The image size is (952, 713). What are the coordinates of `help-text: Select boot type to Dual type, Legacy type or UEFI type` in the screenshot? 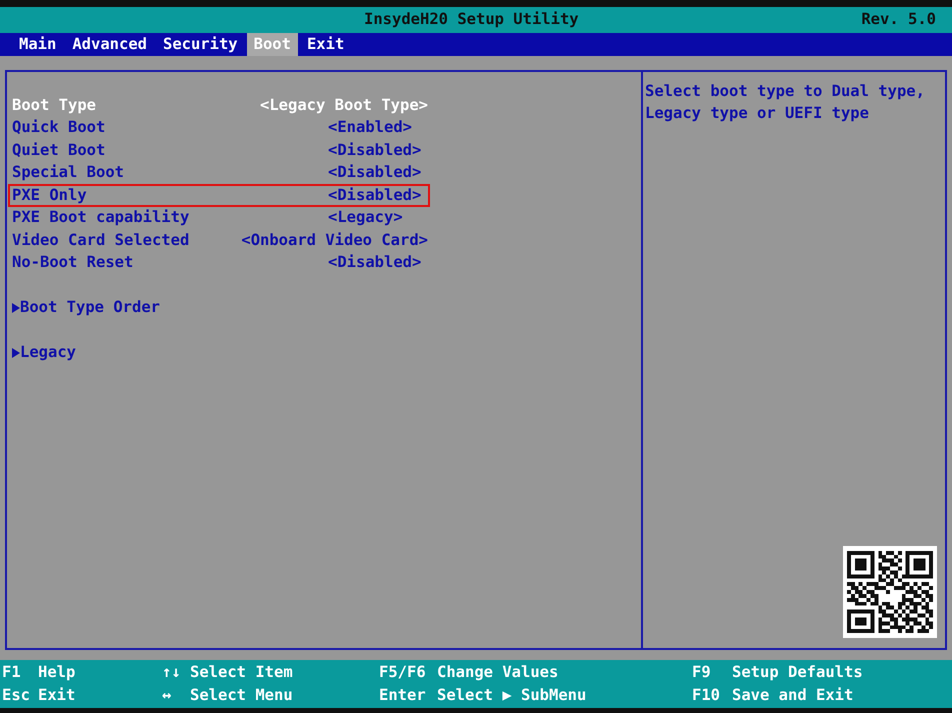 It's located at (785, 102).